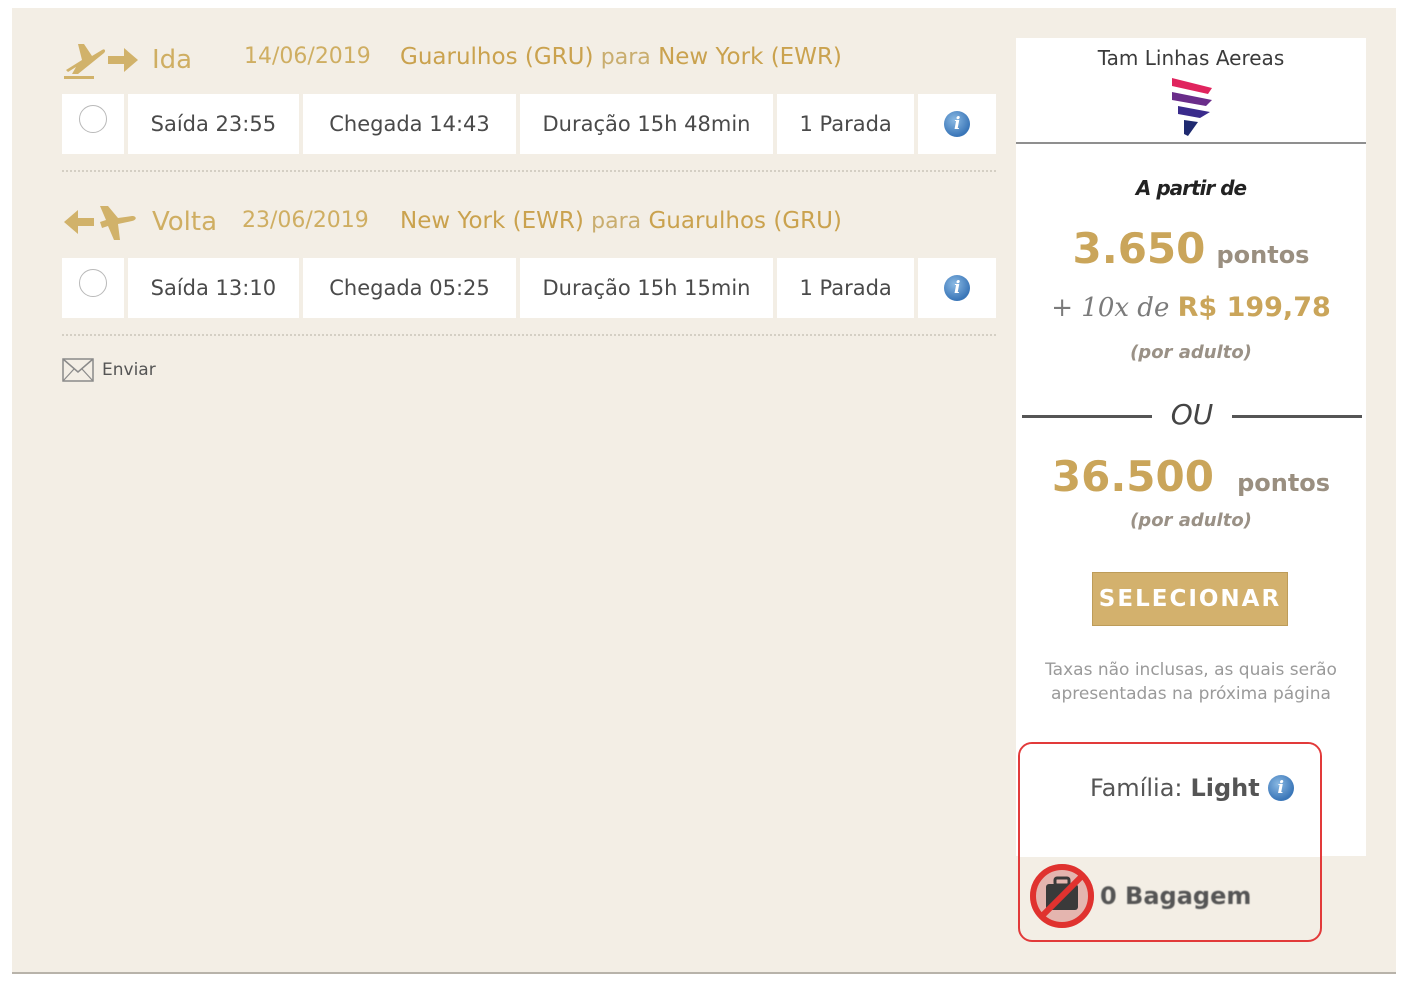 The width and height of the screenshot is (1410, 984). Describe the element at coordinates (1191, 58) in the screenshot. I see `airline-name: Tam Linhas Aereas` at that location.